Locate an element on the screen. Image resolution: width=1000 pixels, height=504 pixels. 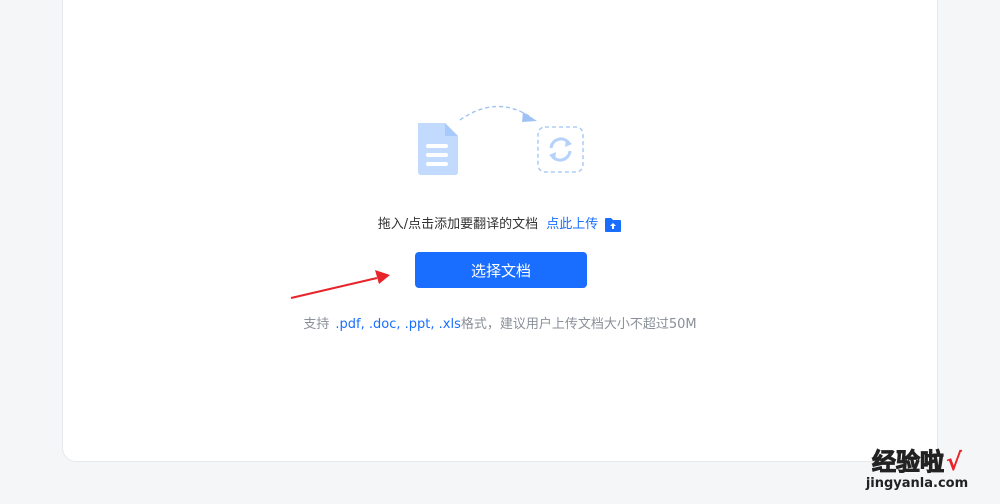
format-suffix: 格式，建议用户上传文档大小不超过50M is located at coordinates (578, 324).